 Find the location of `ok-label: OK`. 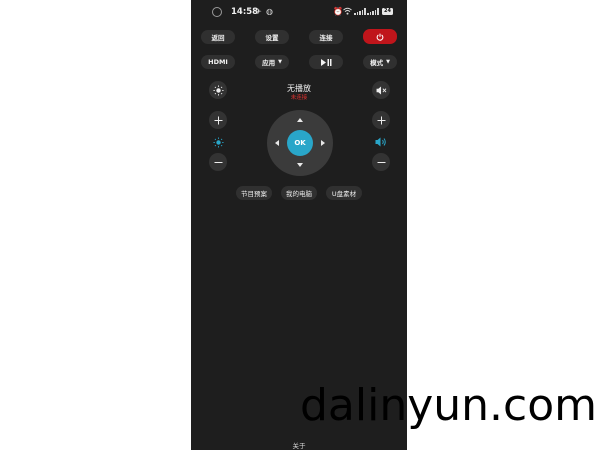

ok-label: OK is located at coordinates (300, 143).